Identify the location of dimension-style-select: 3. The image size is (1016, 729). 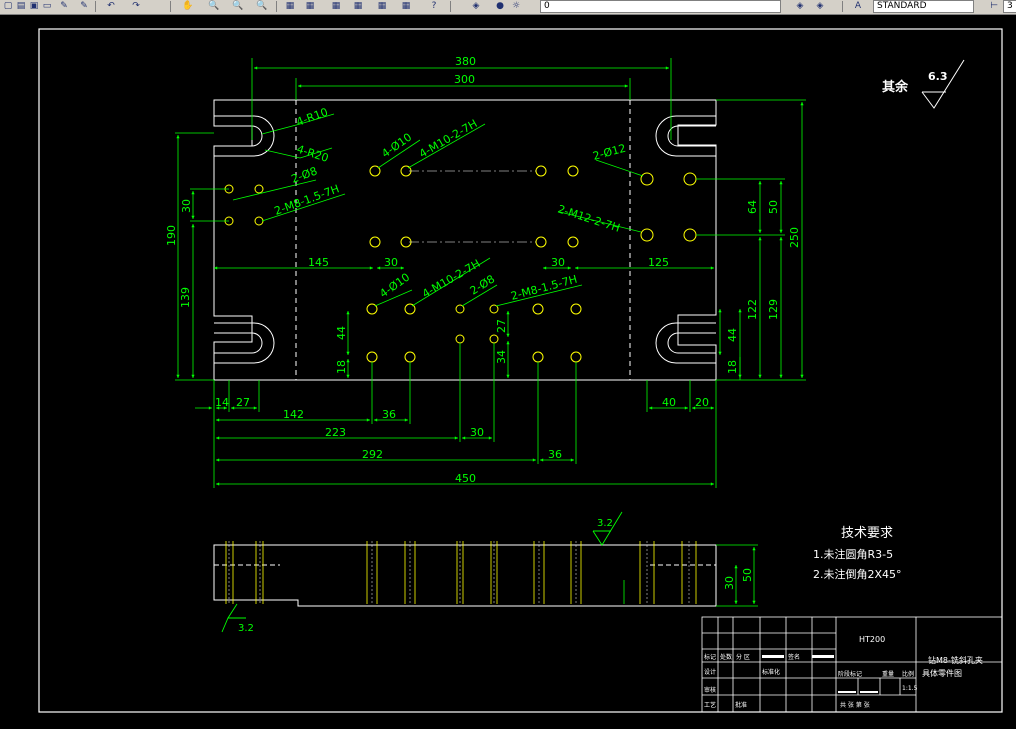
(1009, 6).